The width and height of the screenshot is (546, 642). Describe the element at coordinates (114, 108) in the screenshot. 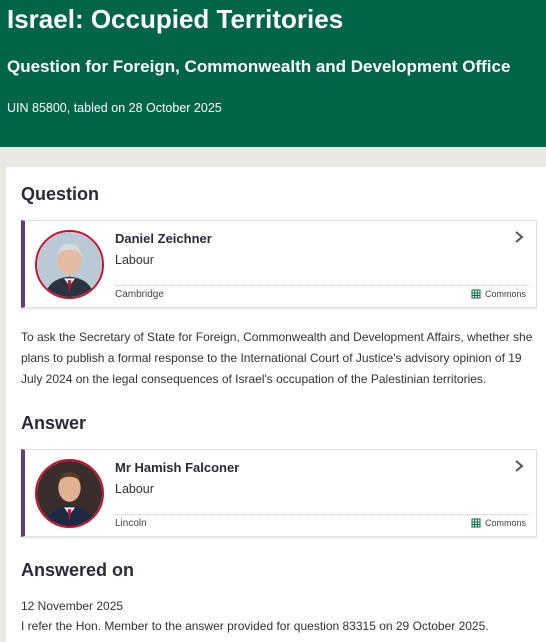

I see `uin-tabled-info: UIN 85800, tabled on 28 October 2025` at that location.